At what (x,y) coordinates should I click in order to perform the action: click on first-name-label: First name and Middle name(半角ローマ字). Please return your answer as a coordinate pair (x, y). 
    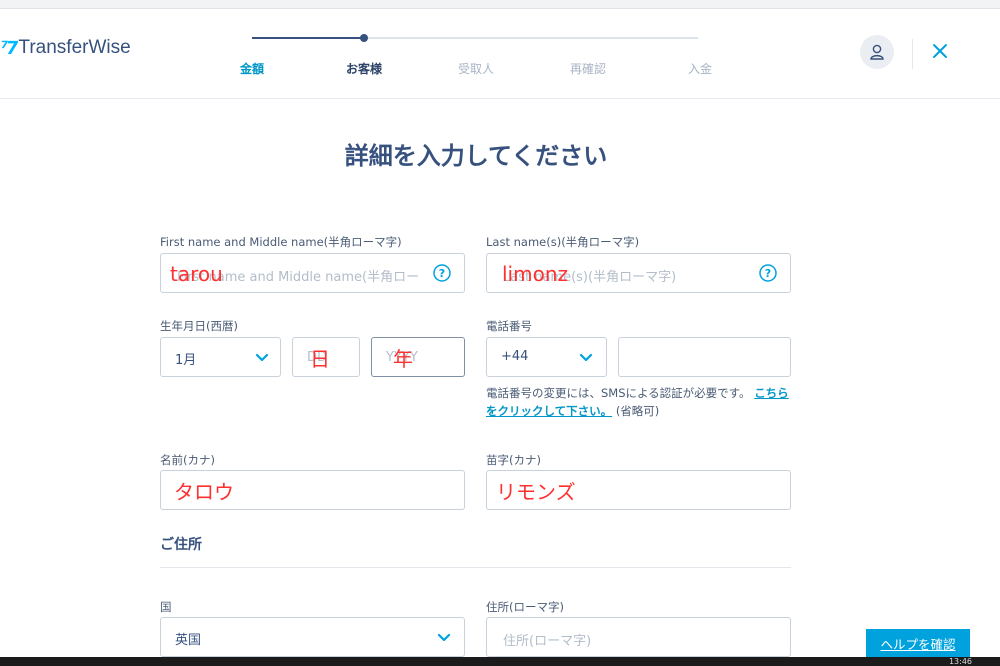
    Looking at the image, I should click on (281, 242).